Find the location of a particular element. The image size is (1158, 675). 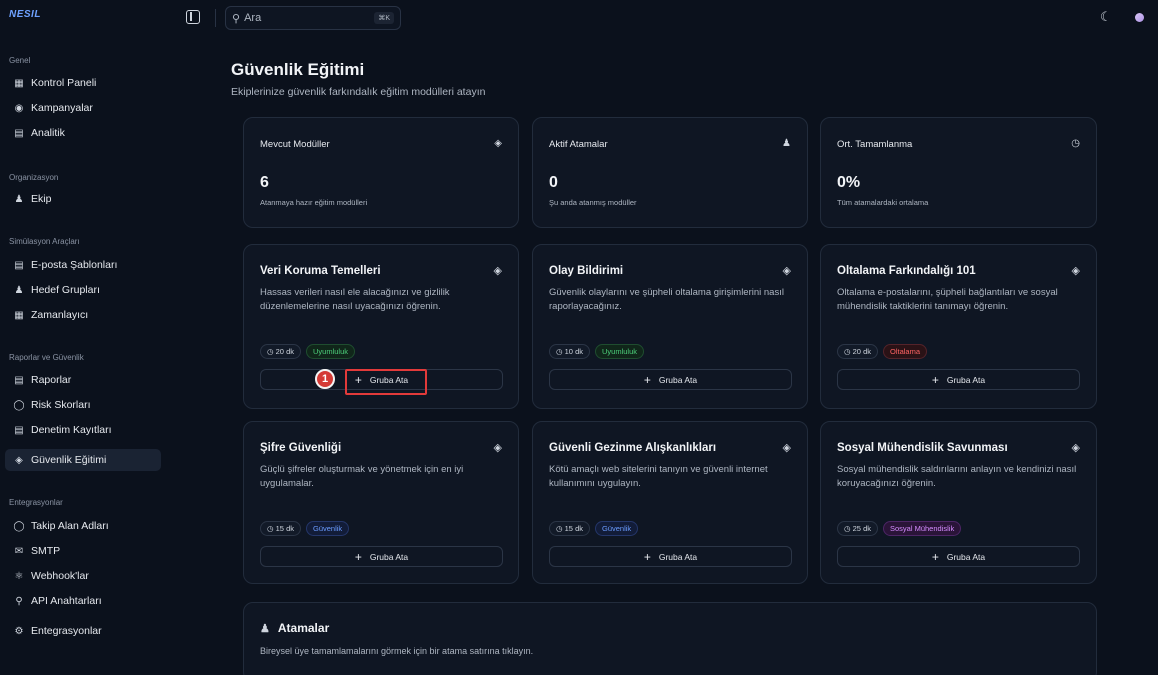

sidebar-item-risk-skorlari: ◯ Risk Skorları is located at coordinates (83, 405).